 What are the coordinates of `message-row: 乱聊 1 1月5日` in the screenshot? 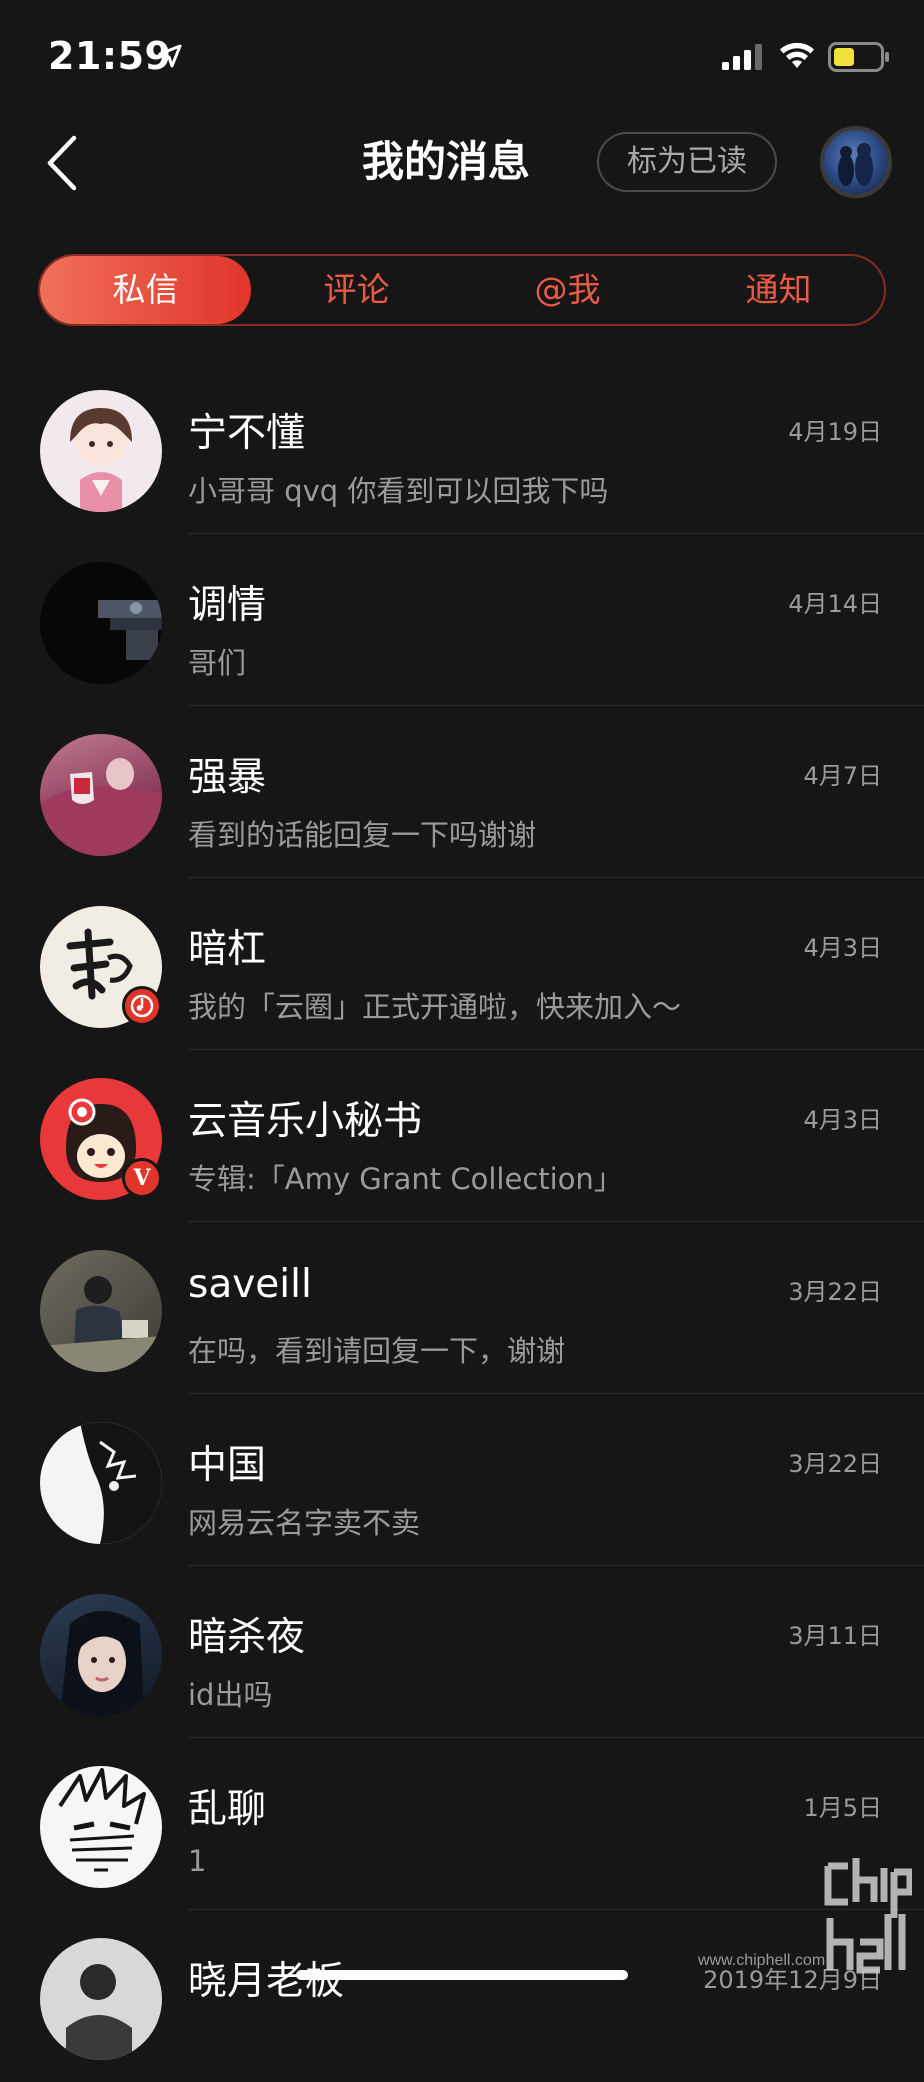 It's located at (462, 1824).